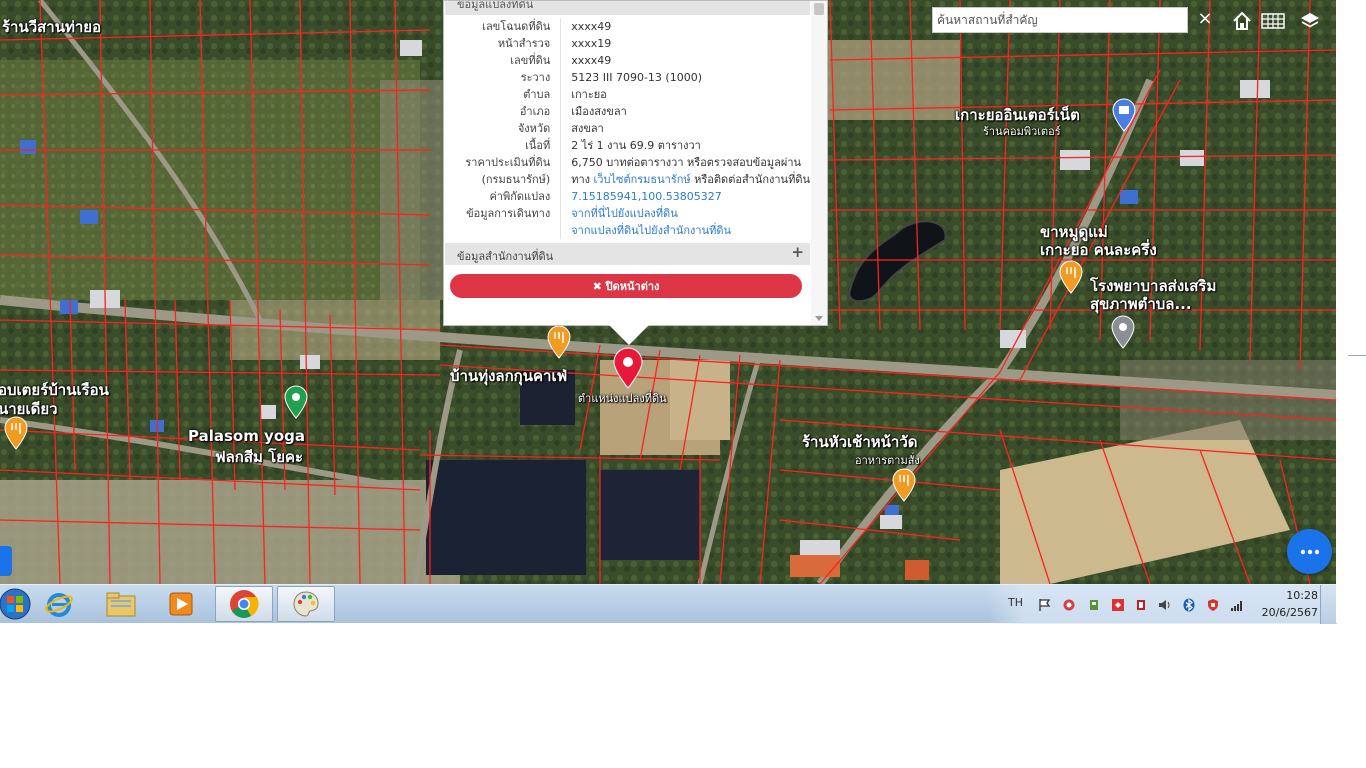  What do you see at coordinates (503, 43) in the screenshot?
I see `info-key: หน้าสำรวจ` at bounding box center [503, 43].